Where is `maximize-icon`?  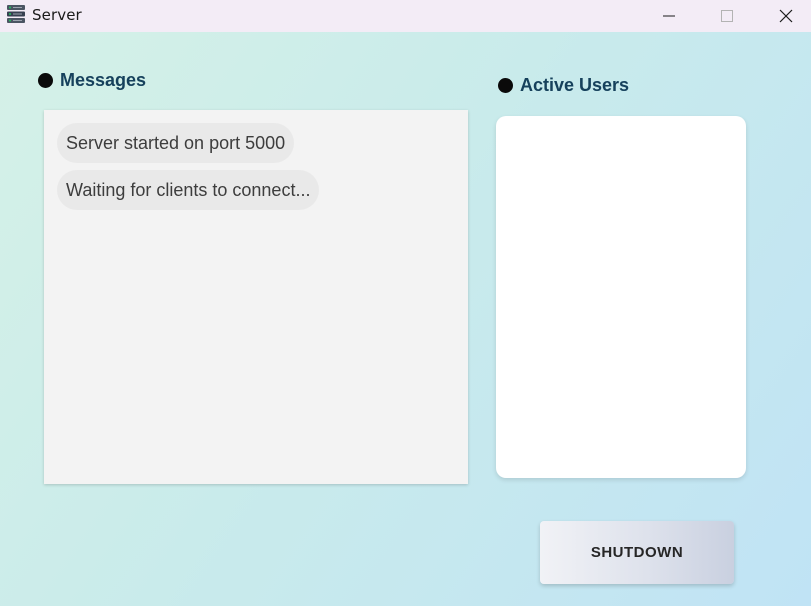 maximize-icon is located at coordinates (727, 16).